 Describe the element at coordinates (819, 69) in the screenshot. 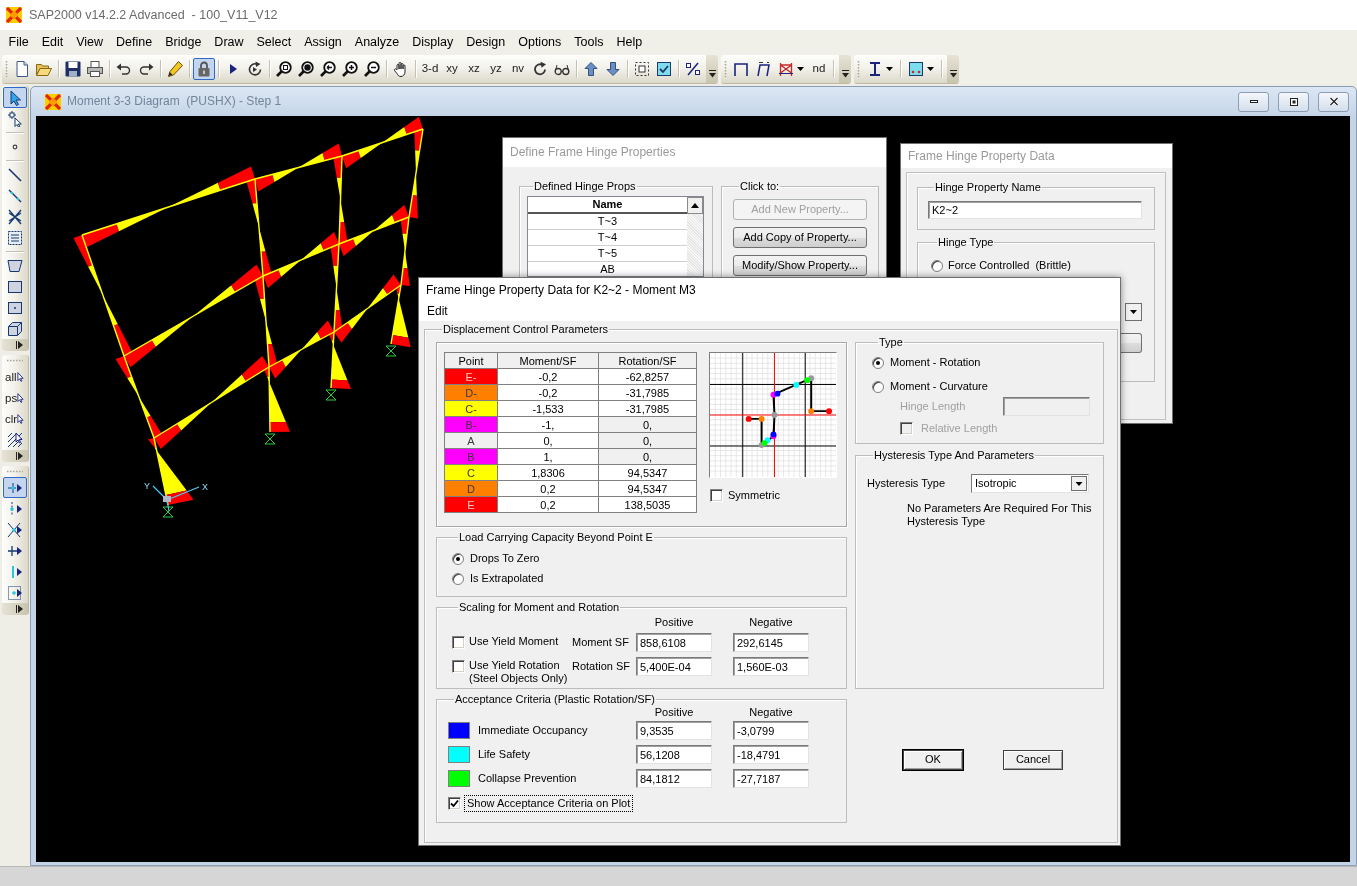

I see `toolbar-button: nd` at that location.